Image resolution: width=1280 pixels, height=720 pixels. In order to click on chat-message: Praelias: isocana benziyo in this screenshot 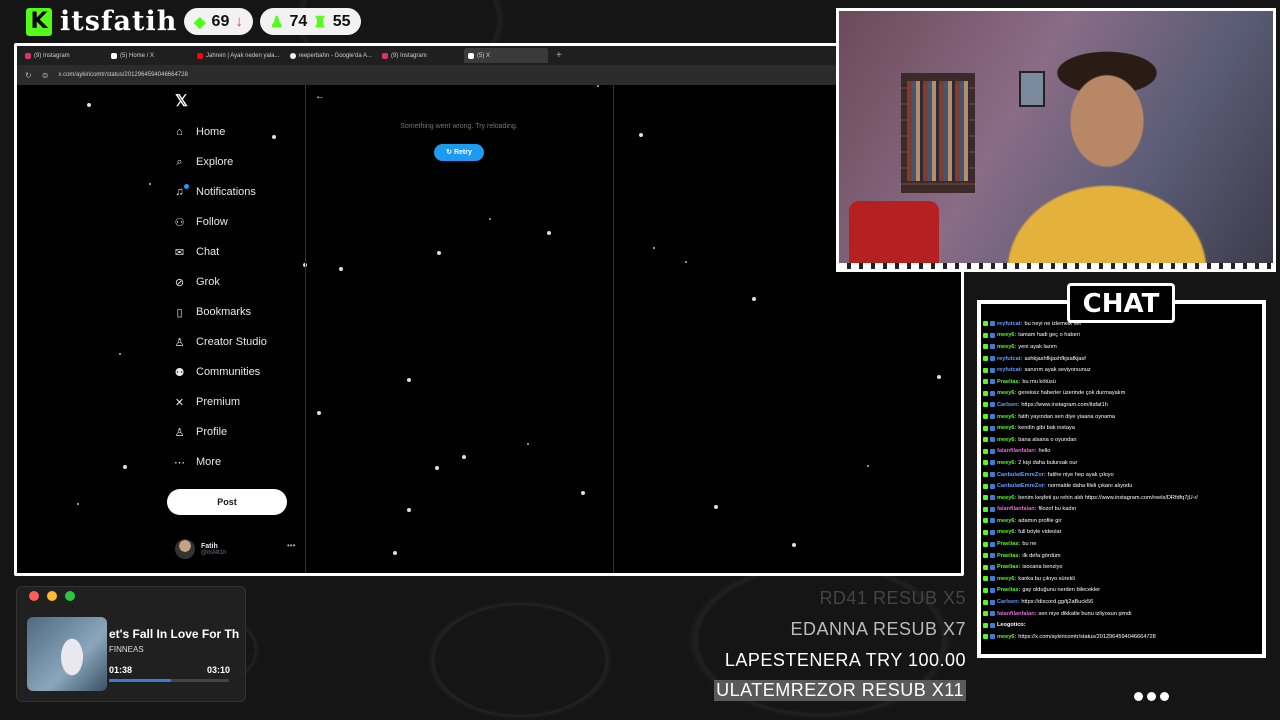, I will do `click(1119, 567)`.